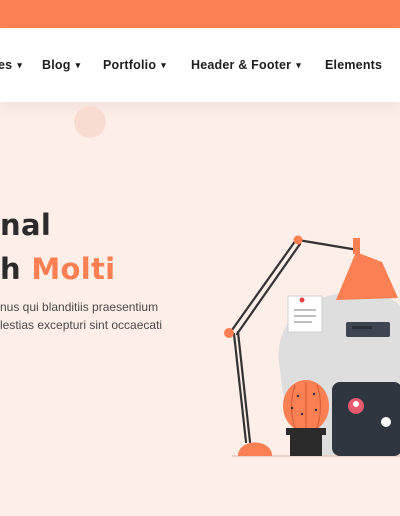 This screenshot has width=400, height=516. Describe the element at coordinates (367, 276) in the screenshot. I see `lamp-shade` at that location.